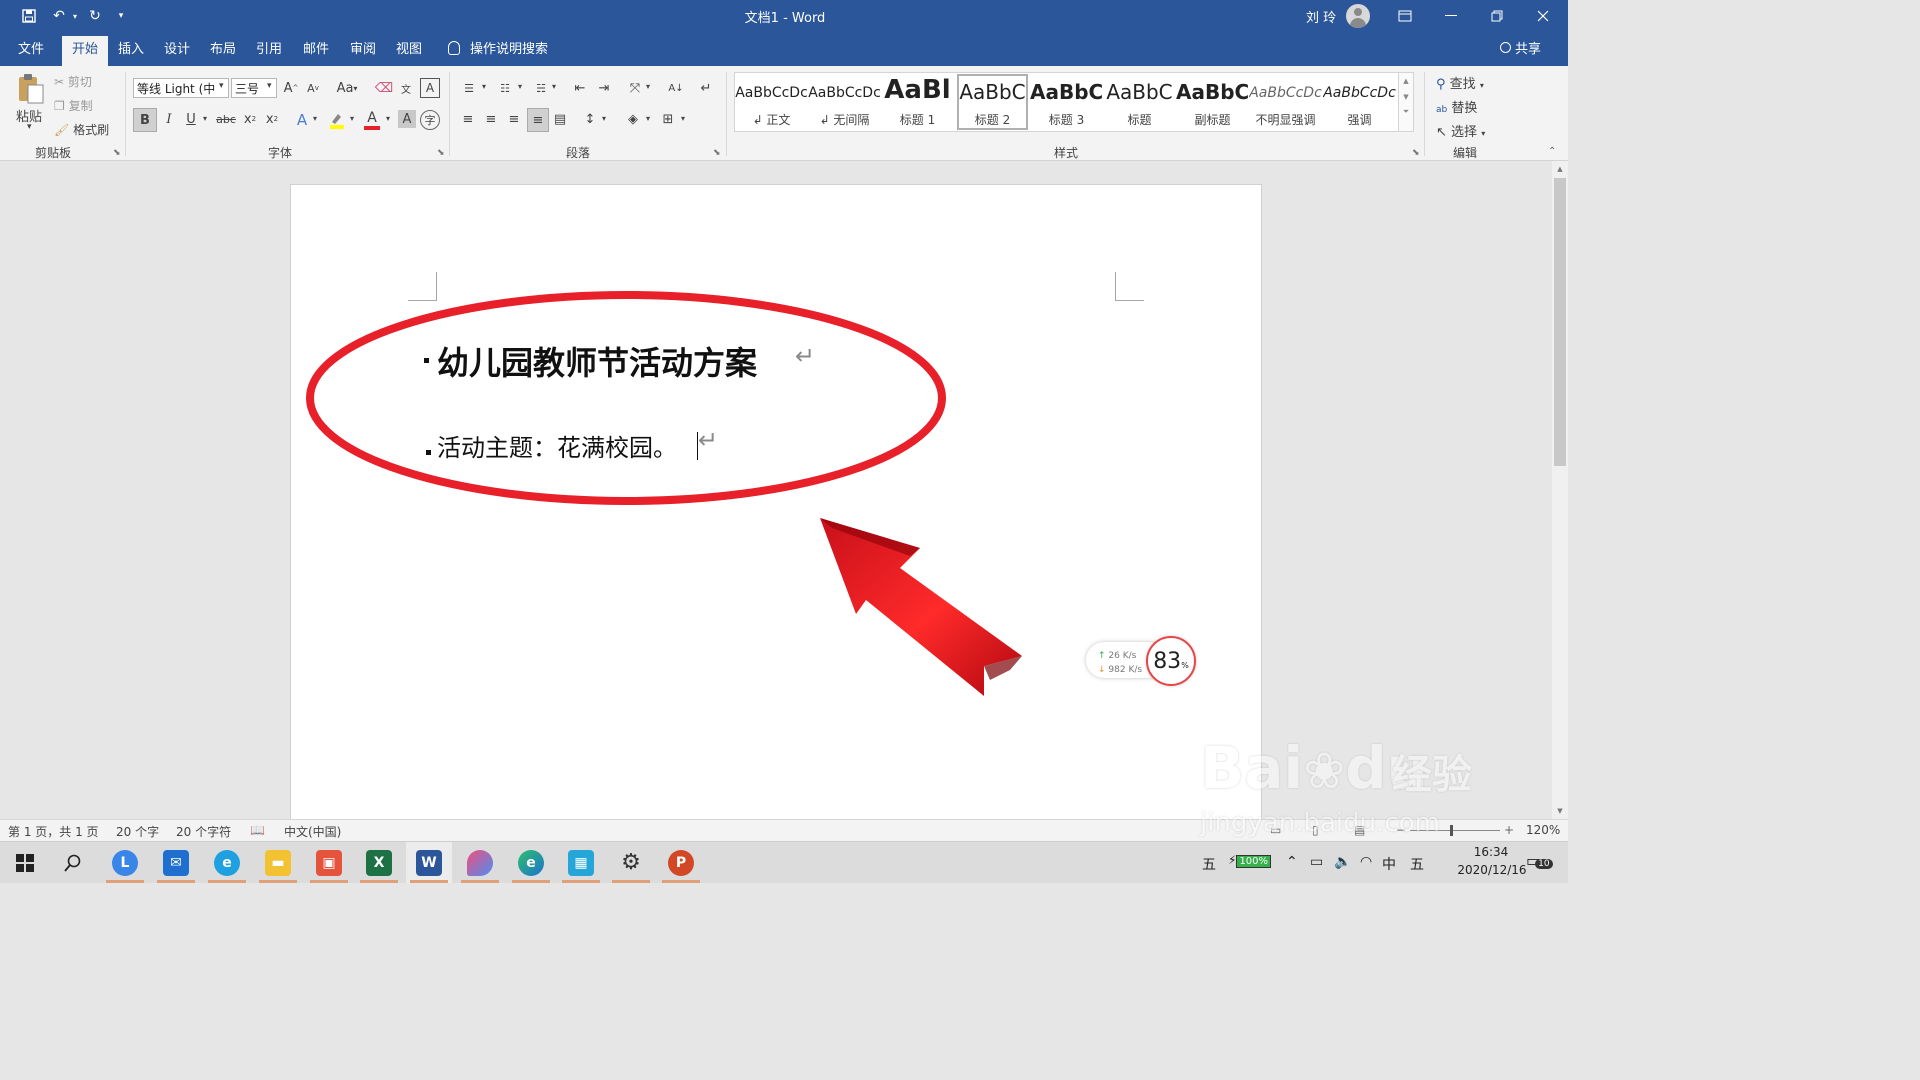 The height and width of the screenshot is (1080, 1920). What do you see at coordinates (498, 50) in the screenshot?
I see `tell-me-search: 操作说明搜索` at bounding box center [498, 50].